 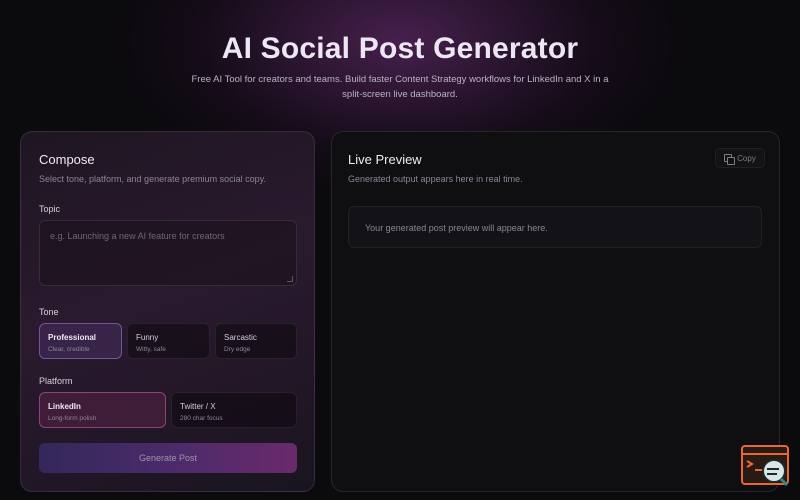 I want to click on assistant-widget-icon, so click(x=765, y=466).